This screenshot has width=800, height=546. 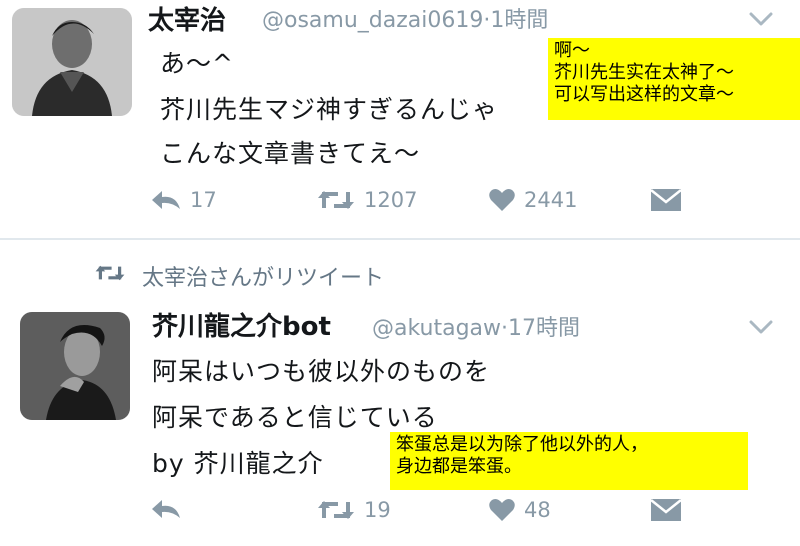 I want to click on like-button: 2441, so click(x=532, y=200).